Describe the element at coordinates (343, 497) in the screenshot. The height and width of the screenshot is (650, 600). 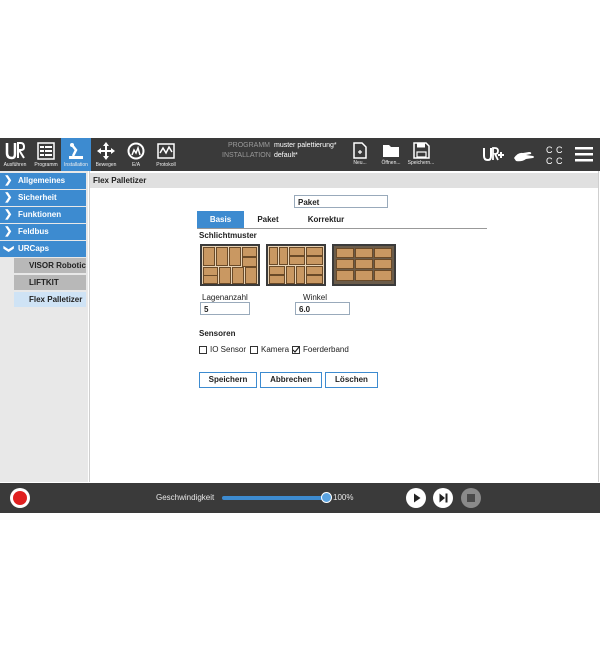
I see `speed-value: 100%` at that location.